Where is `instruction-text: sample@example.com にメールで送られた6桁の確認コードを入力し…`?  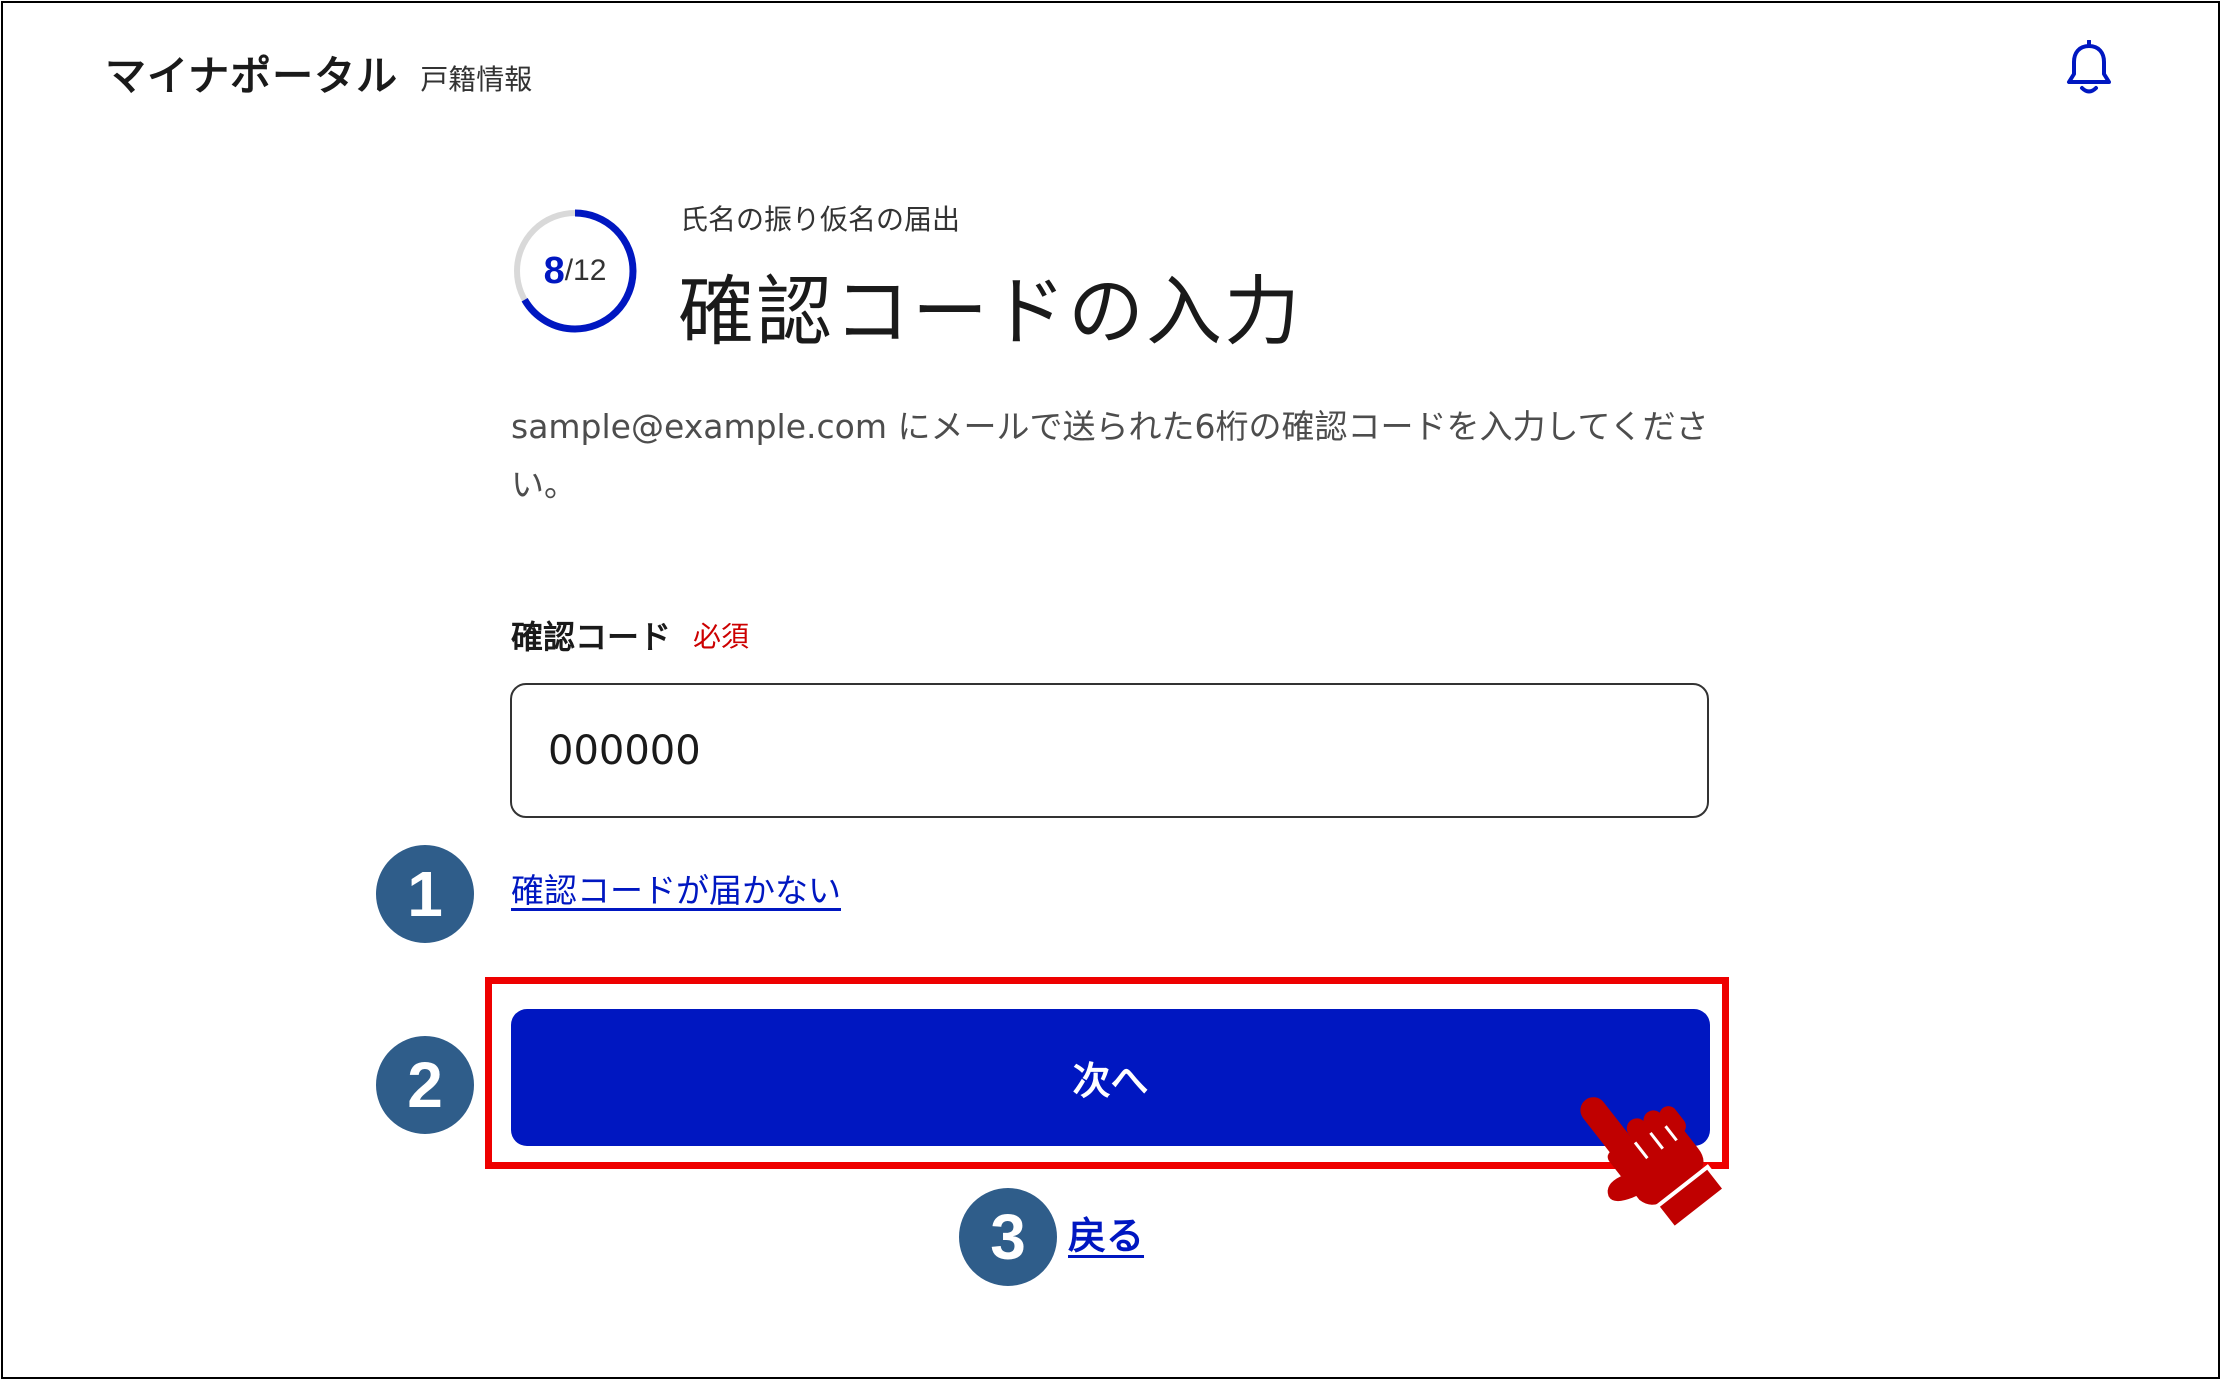
instruction-text: sample@example.com にメールで送られた6桁の確認コードを入力し… is located at coordinates (1110, 455).